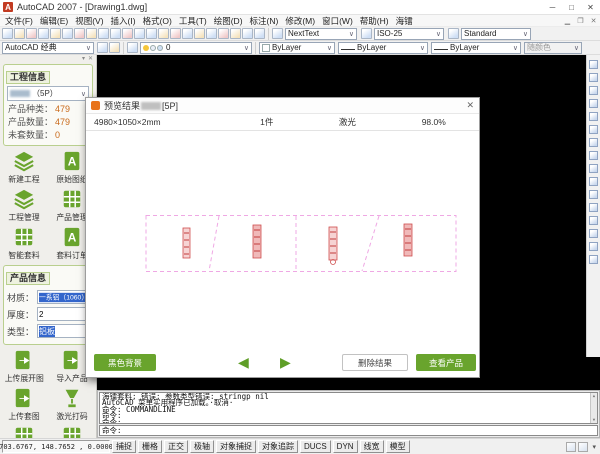  What do you see at coordinates (397, 446) in the screenshot?
I see `status-toggle-模型: 模型` at bounding box center [397, 446].